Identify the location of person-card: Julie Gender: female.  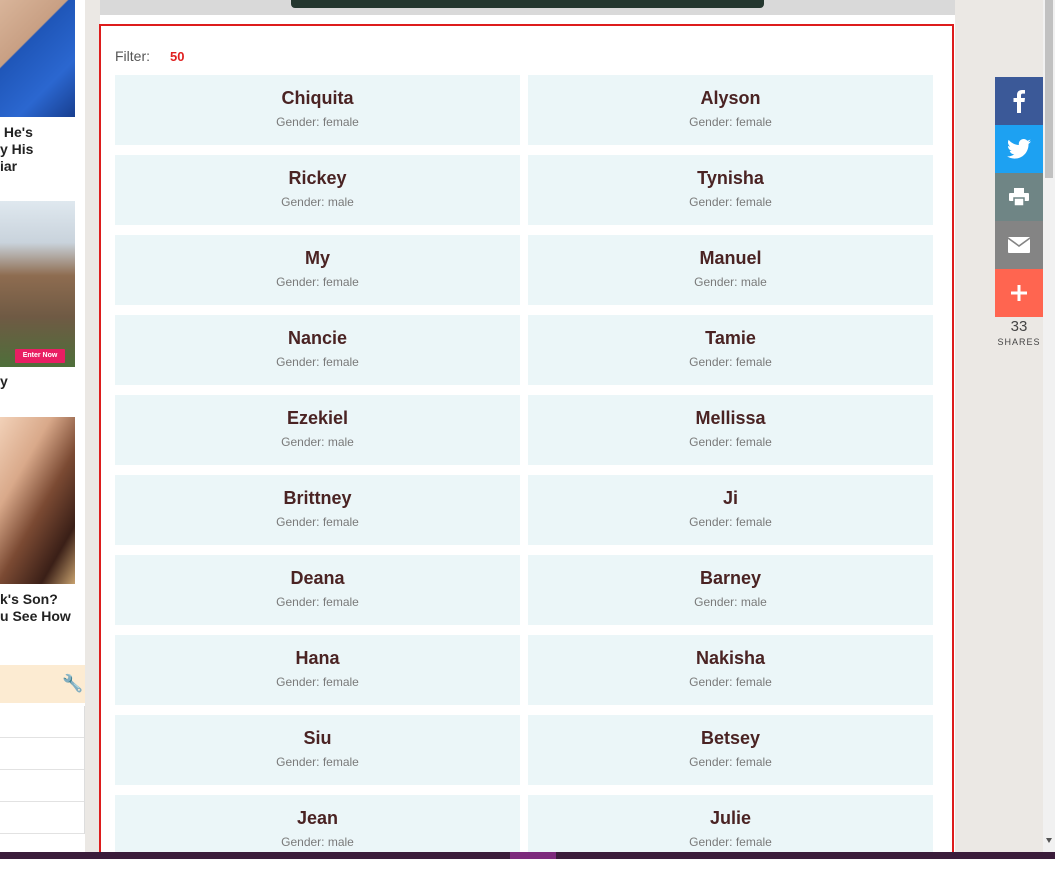
(730, 825).